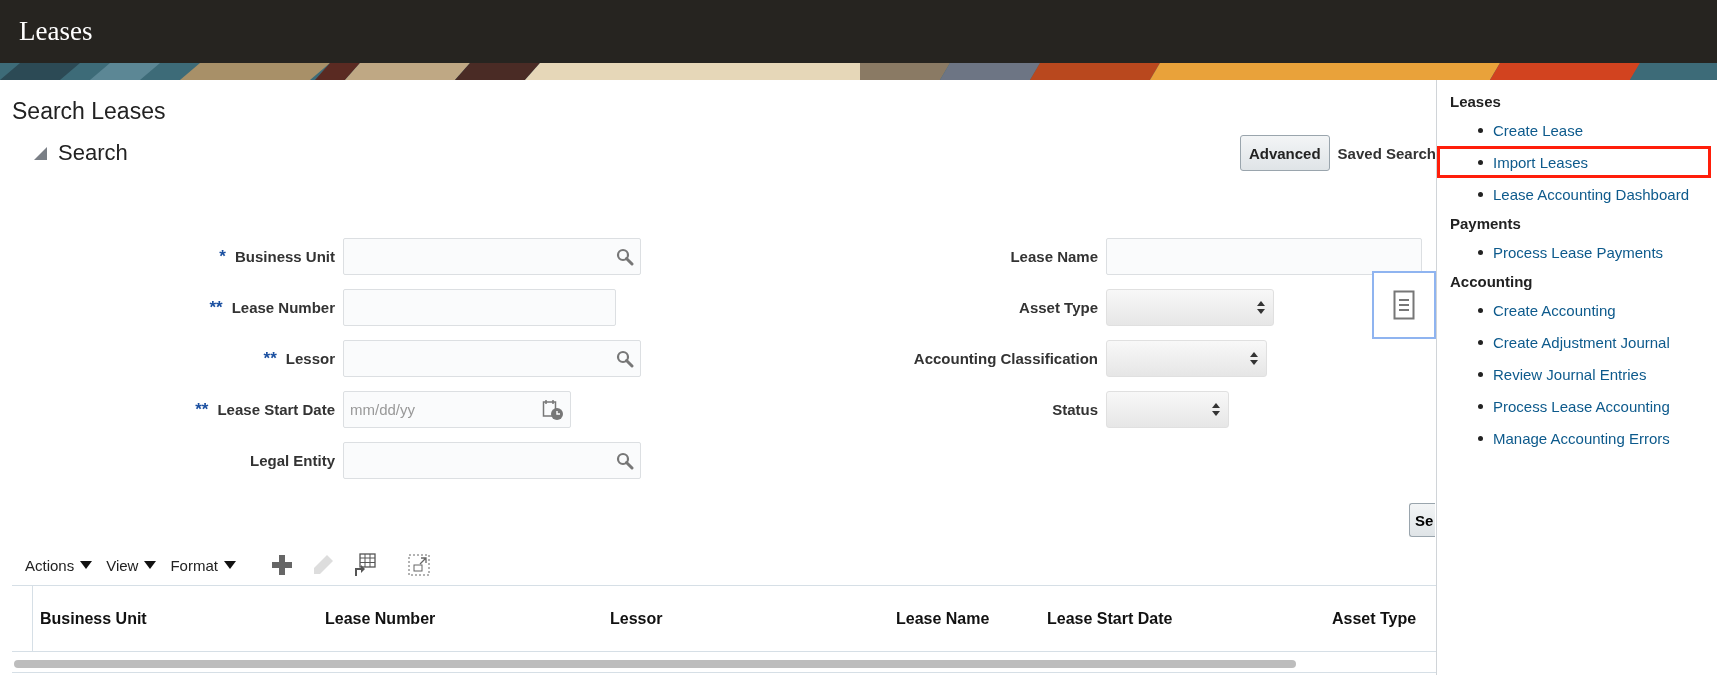 This screenshot has height=675, width=1717. What do you see at coordinates (1380, 618) in the screenshot?
I see `column-header: Asset Type` at bounding box center [1380, 618].